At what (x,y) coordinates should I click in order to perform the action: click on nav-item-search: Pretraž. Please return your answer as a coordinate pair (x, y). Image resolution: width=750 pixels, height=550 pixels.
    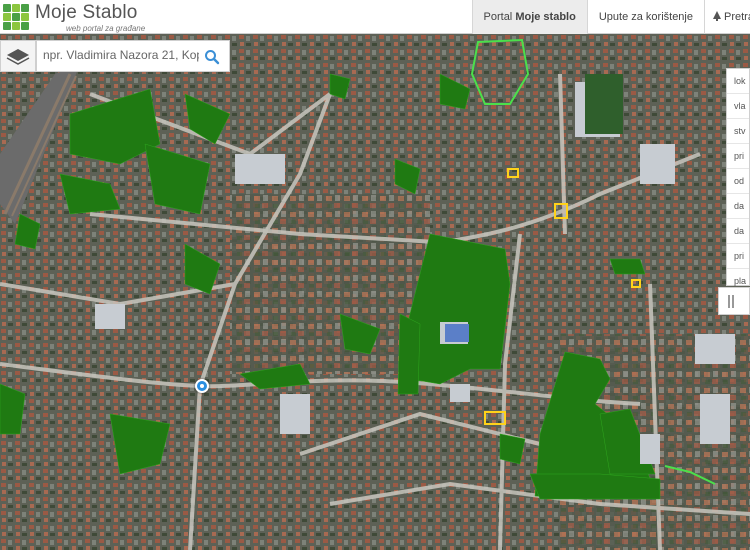
    Looking at the image, I should click on (727, 17).